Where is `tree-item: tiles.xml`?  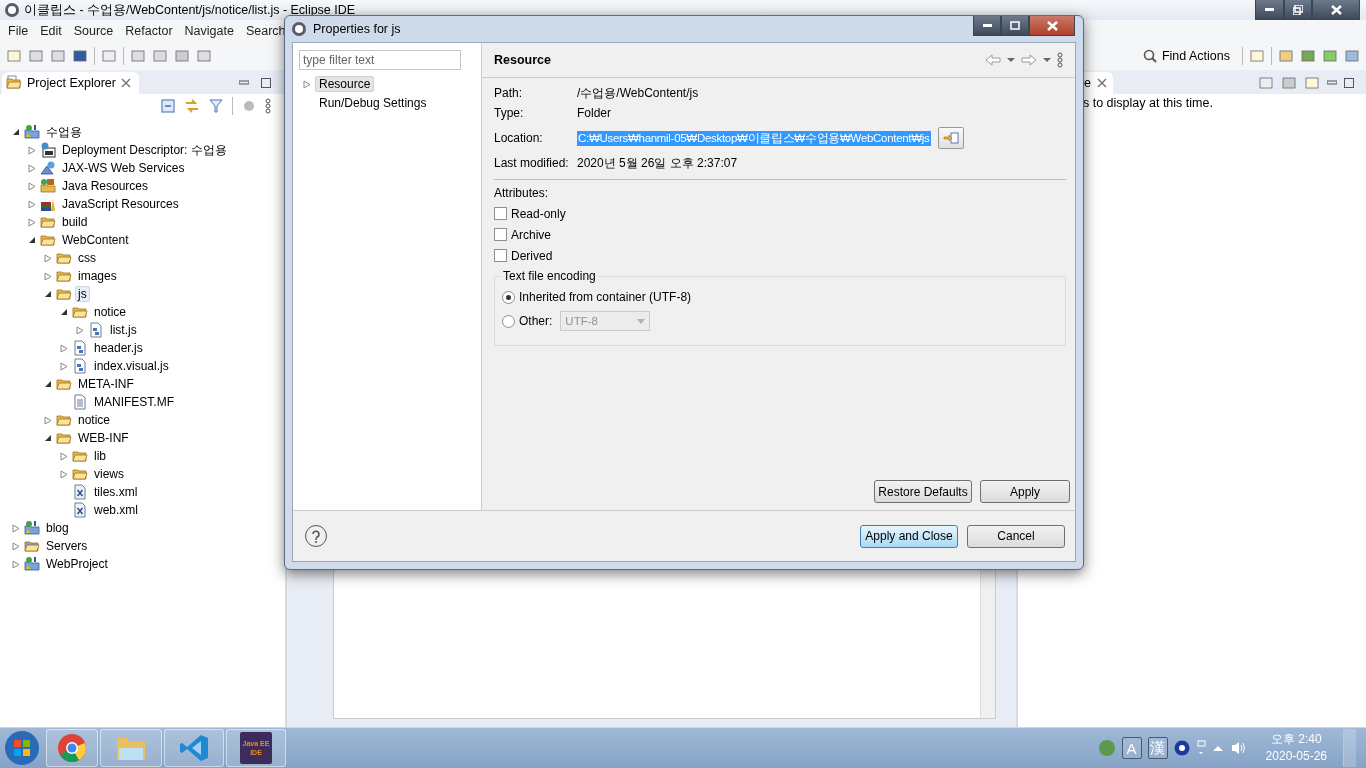
tree-item: tiles.xml is located at coordinates (116, 492).